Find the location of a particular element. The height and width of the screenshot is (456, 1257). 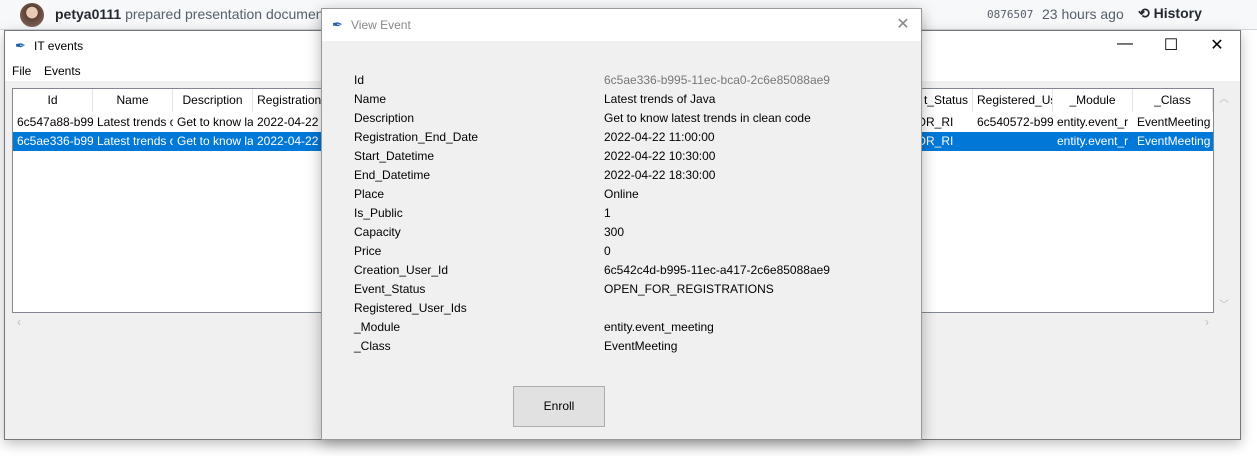

commit-message: petya0111 prepared presentation document is located at coordinates (191, 14).